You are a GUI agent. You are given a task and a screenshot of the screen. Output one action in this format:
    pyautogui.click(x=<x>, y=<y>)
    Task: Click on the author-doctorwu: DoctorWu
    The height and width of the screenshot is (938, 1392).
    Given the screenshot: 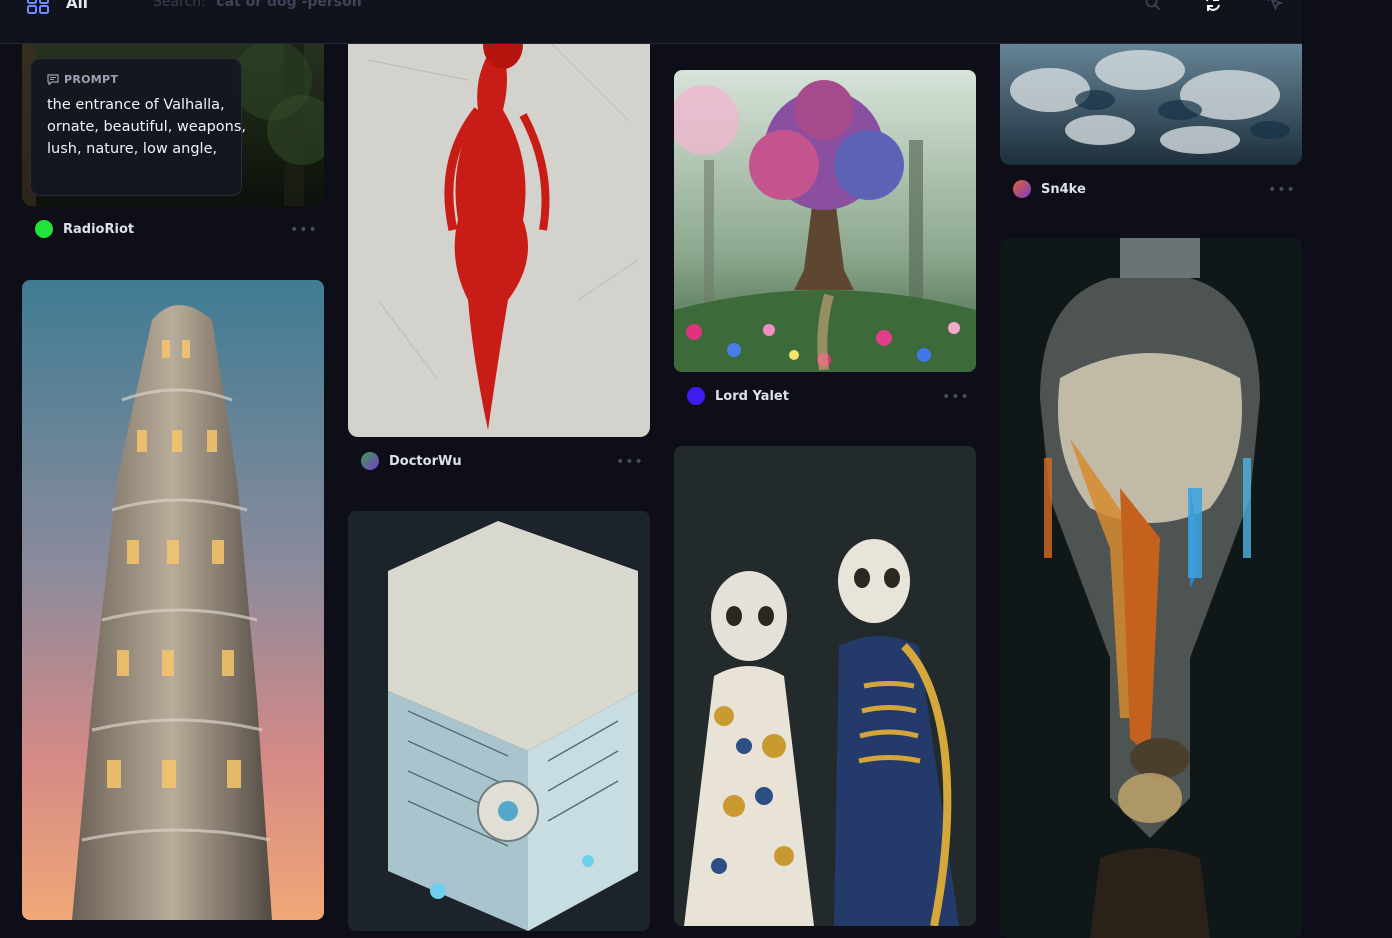 What is the action you would take?
    pyautogui.click(x=411, y=461)
    